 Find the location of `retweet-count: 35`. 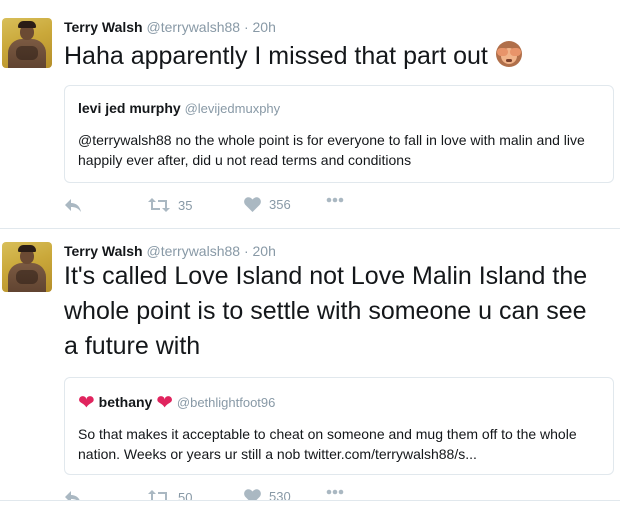

retweet-count: 35 is located at coordinates (185, 205).